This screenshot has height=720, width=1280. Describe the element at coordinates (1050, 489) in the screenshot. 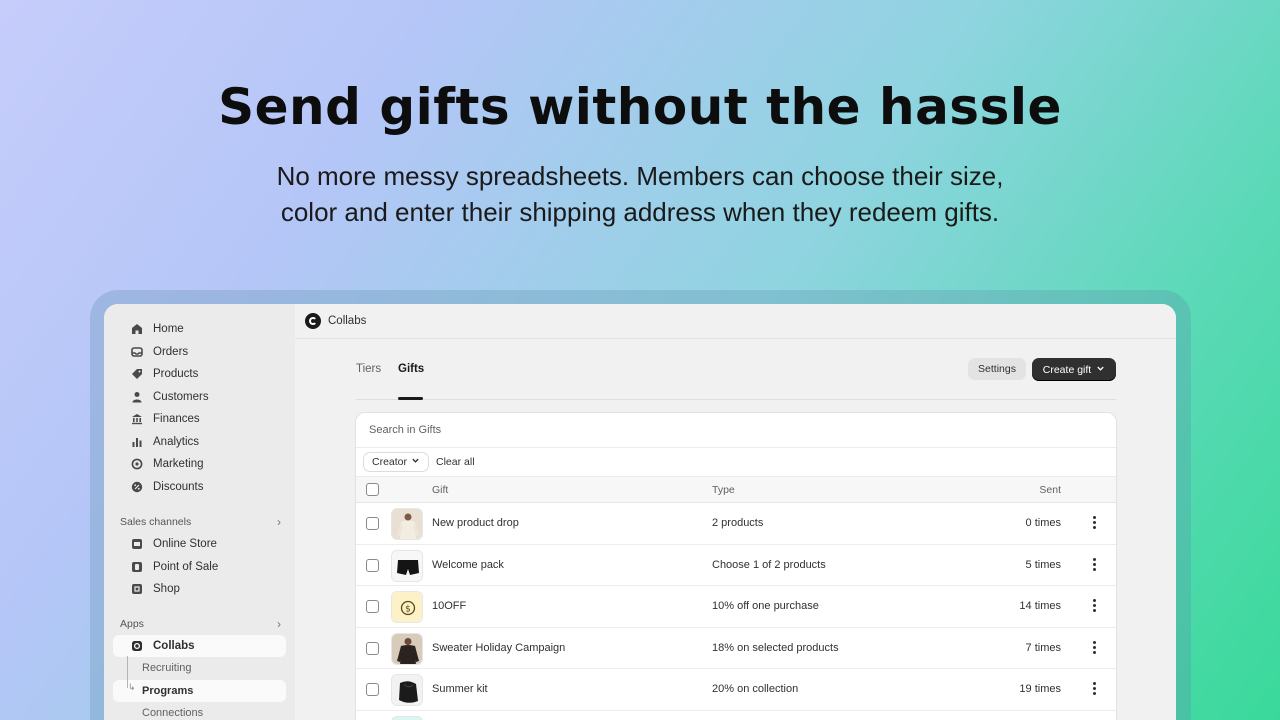

I see `column-header-sent: Sent` at that location.